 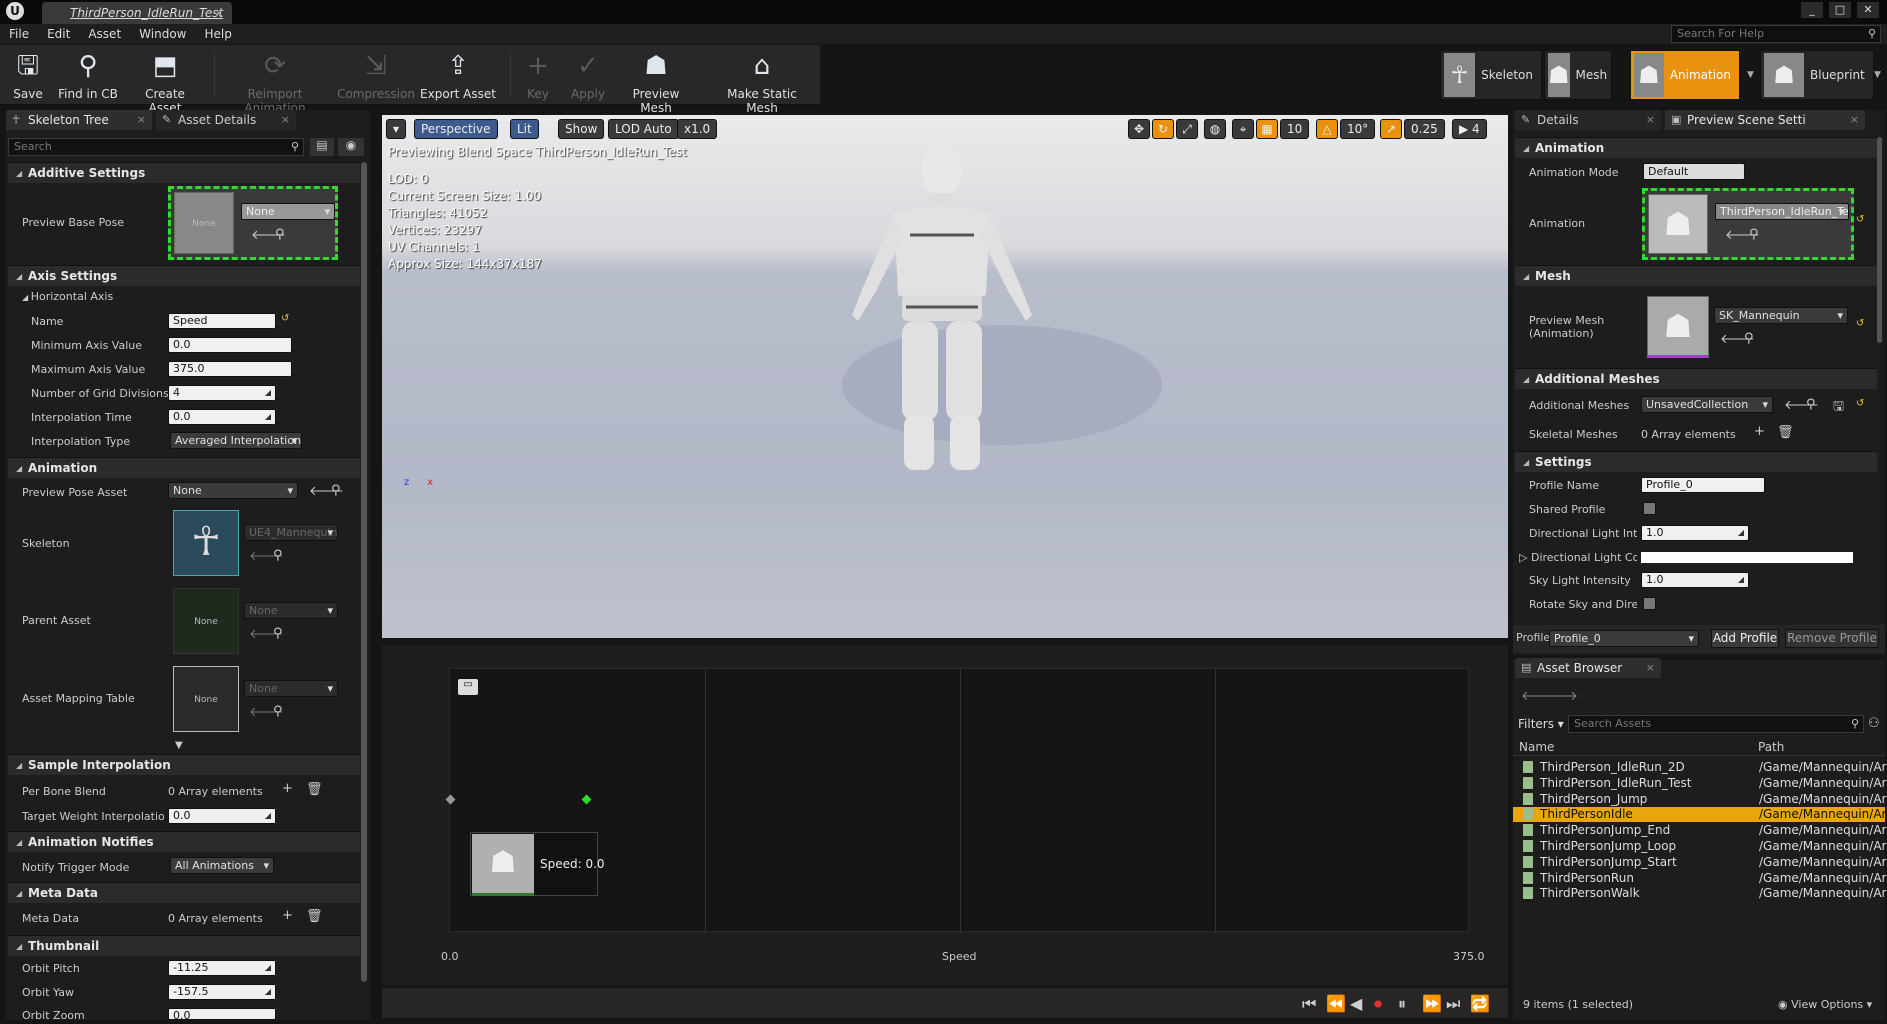 What do you see at coordinates (1402, 1004) in the screenshot?
I see `pause-icon: ⏸` at bounding box center [1402, 1004].